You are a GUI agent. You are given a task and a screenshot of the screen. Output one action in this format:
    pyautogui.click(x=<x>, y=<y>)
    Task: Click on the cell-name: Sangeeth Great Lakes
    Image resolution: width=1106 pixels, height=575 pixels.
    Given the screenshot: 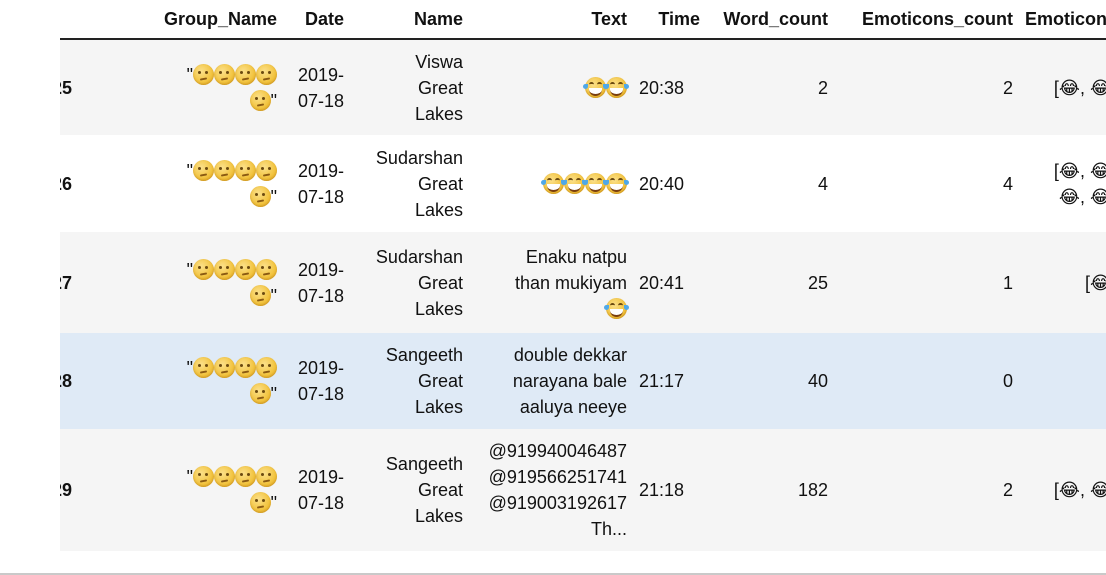 What is the action you would take?
    pyautogui.click(x=409, y=381)
    